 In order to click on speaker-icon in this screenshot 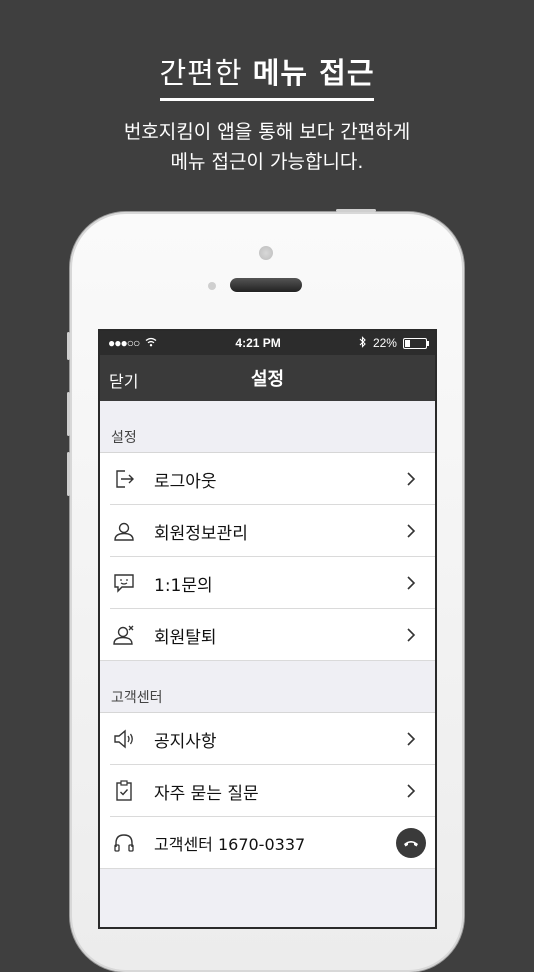, I will do `click(124, 739)`.